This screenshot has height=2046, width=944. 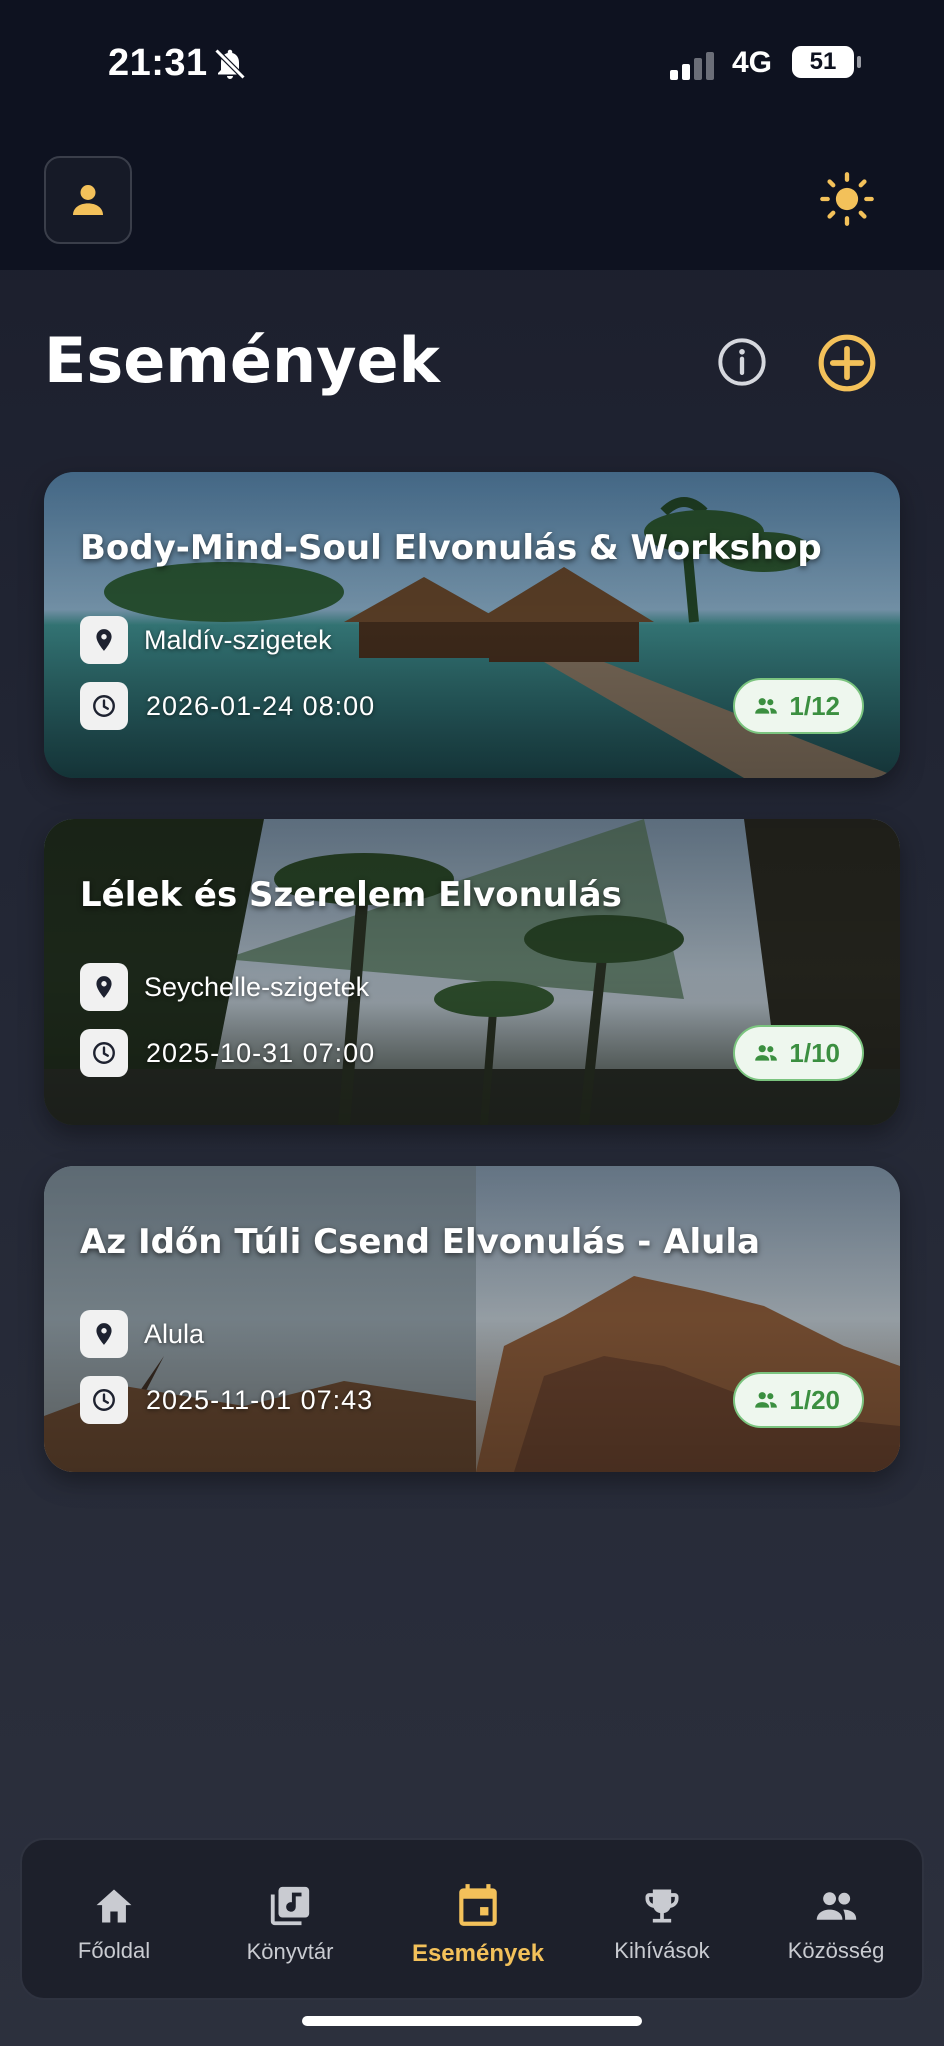 What do you see at coordinates (847, 199) in the screenshot?
I see `sun-icon` at bounding box center [847, 199].